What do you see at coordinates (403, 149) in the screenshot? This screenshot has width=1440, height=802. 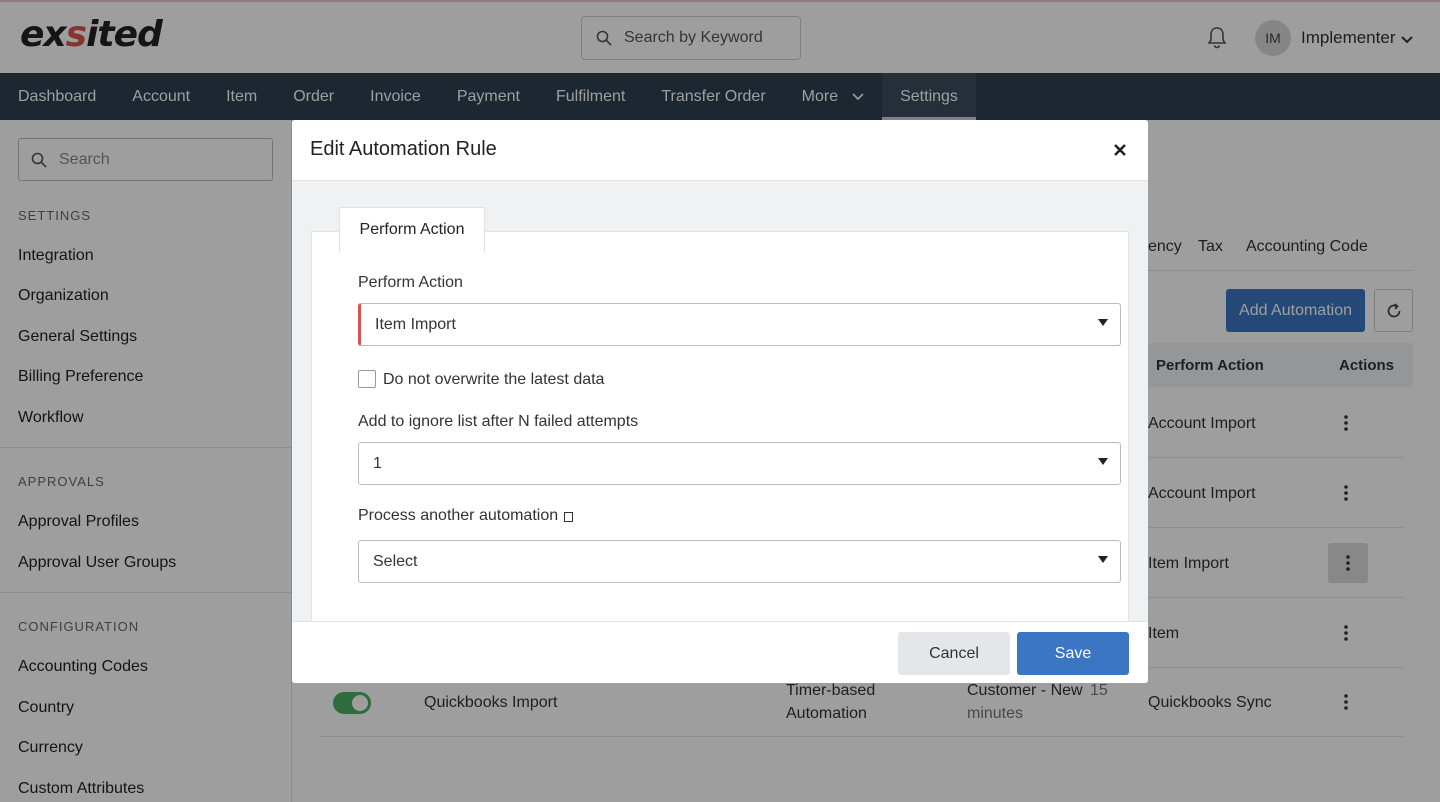 I see `modal-title: Edit Automation Rule` at bounding box center [403, 149].